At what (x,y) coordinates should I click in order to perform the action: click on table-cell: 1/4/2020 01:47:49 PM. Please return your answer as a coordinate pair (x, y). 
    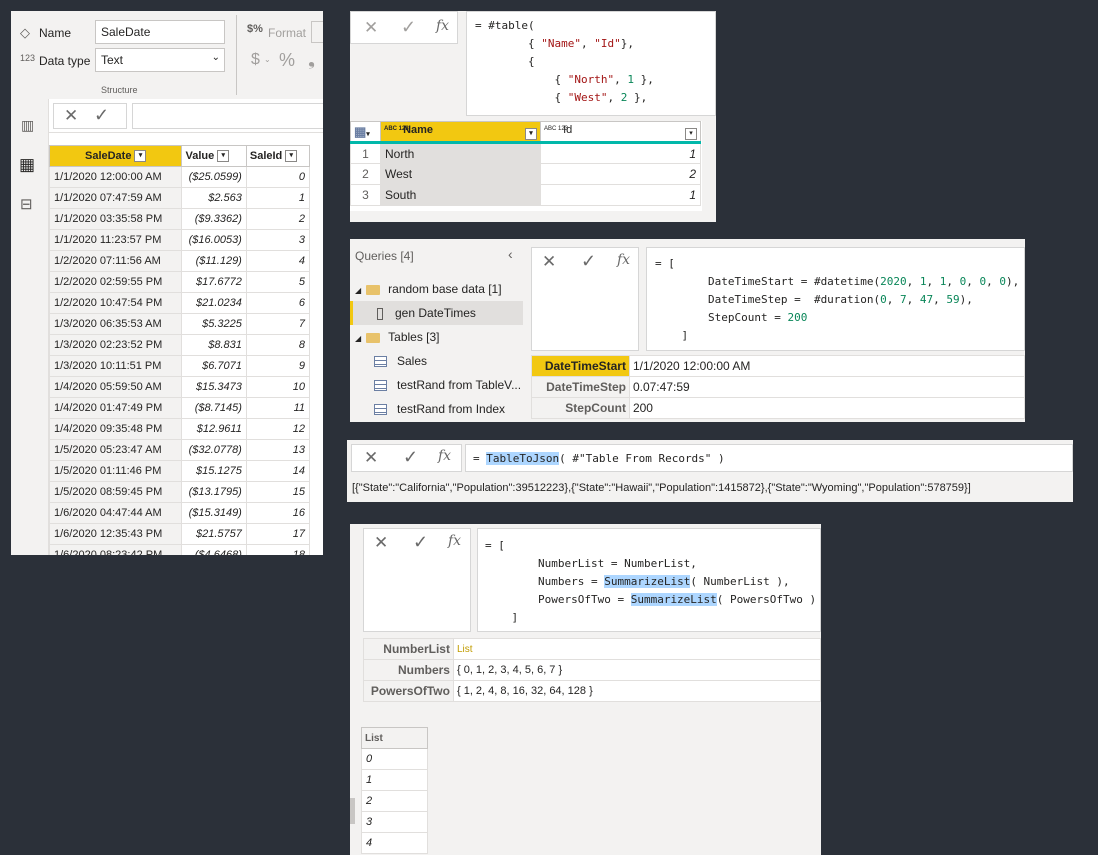
    Looking at the image, I should click on (115, 408).